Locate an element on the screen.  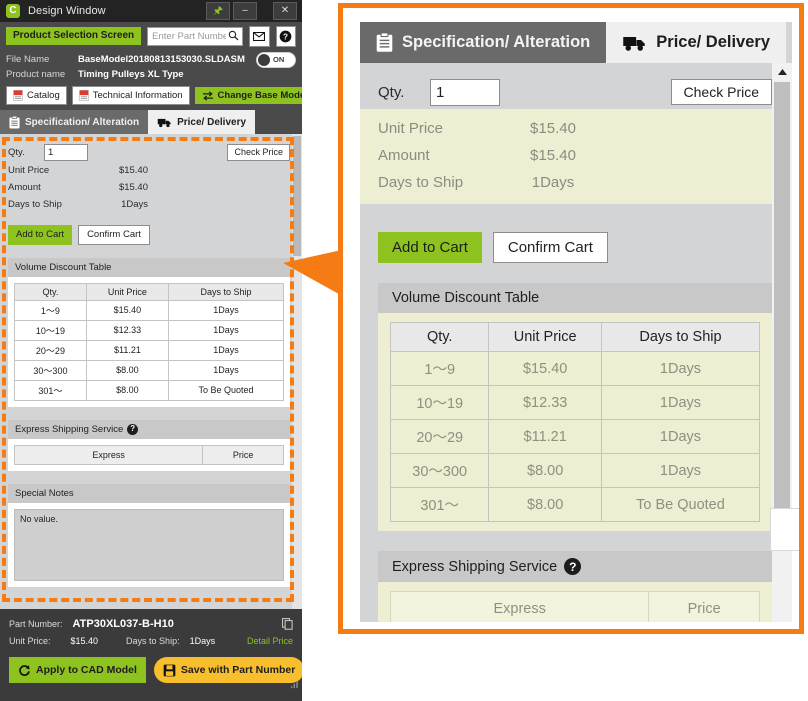
catalog-button: Catalog is located at coordinates (36, 95).